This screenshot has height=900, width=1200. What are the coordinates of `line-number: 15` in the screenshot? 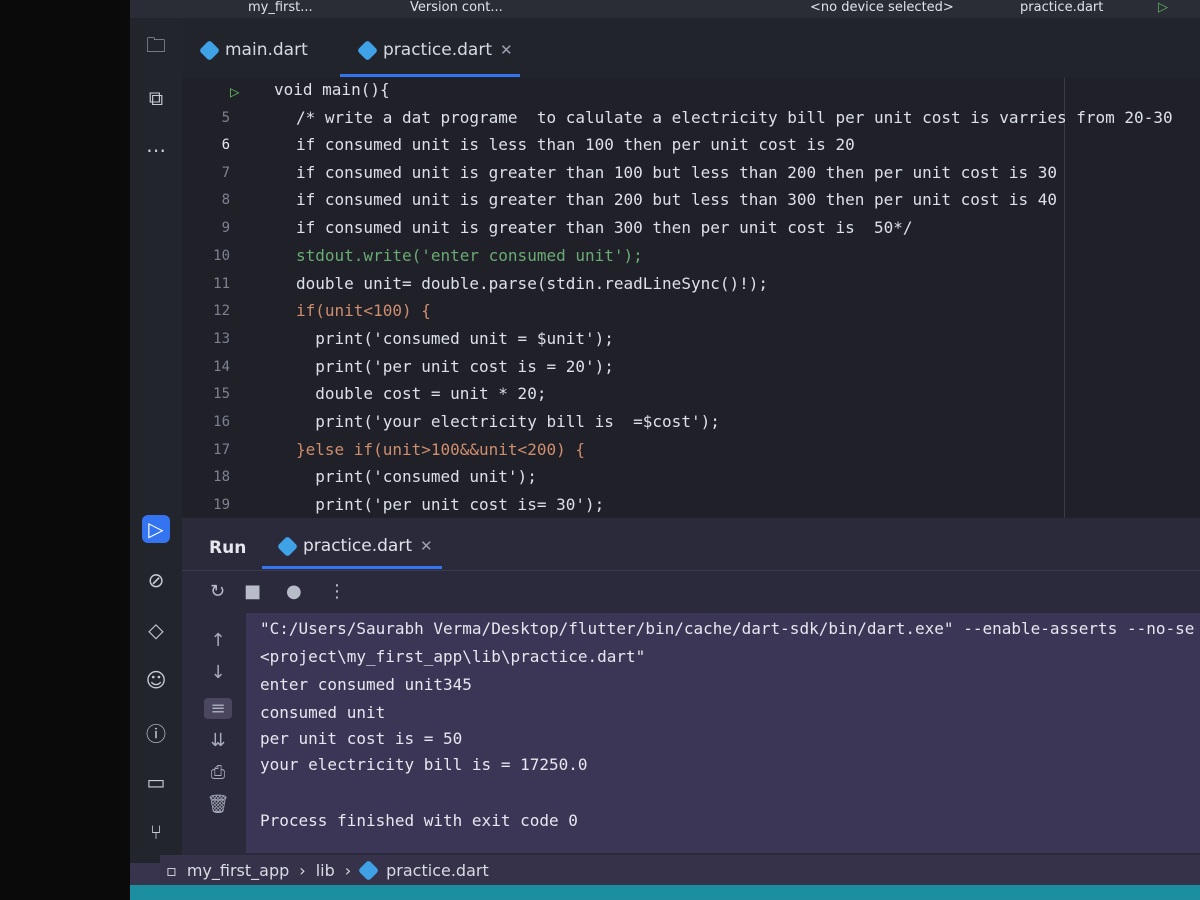 It's located at (221, 394).